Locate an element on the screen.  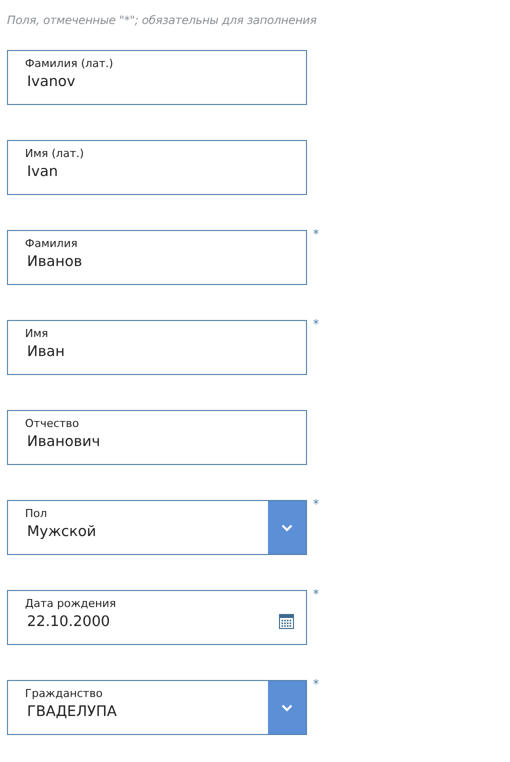
field-label: Имя (лат.) is located at coordinates (54, 153).